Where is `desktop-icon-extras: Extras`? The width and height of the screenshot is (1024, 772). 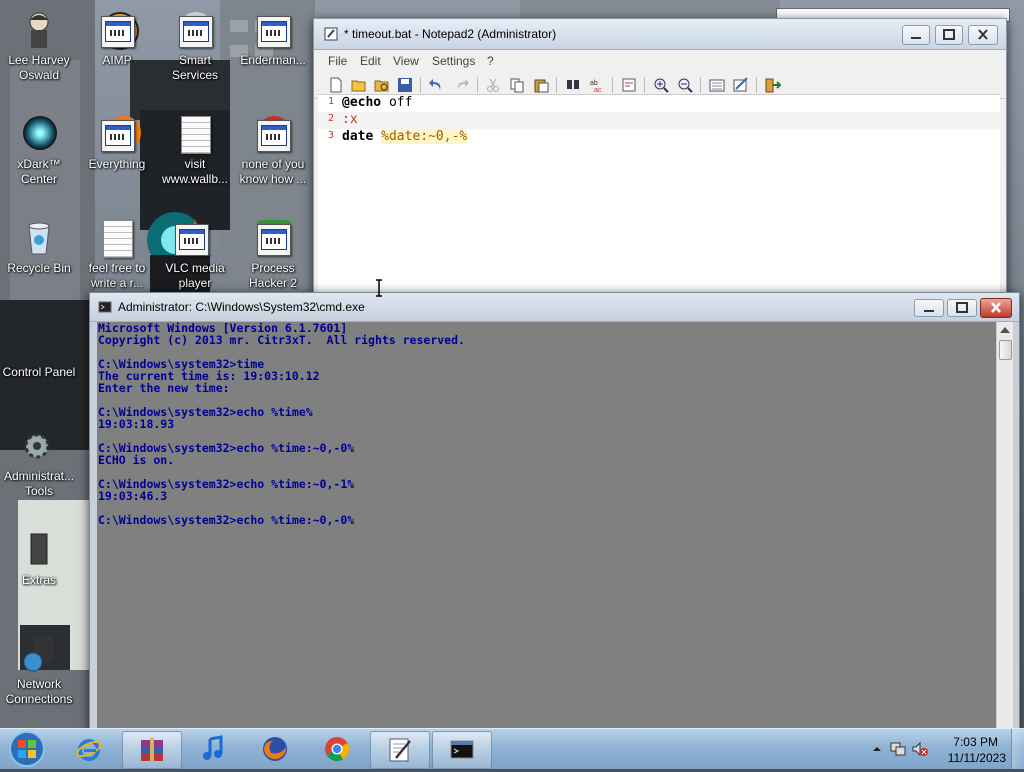
desktop-icon-extras: Extras is located at coordinates (39, 566).